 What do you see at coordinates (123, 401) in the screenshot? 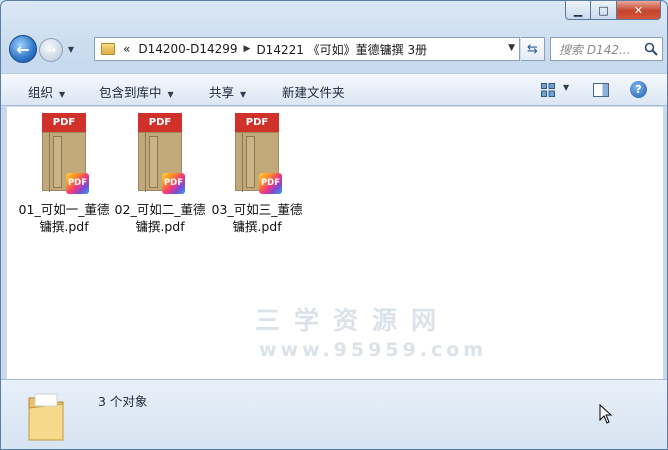
I see `item-count: 3 个对象` at bounding box center [123, 401].